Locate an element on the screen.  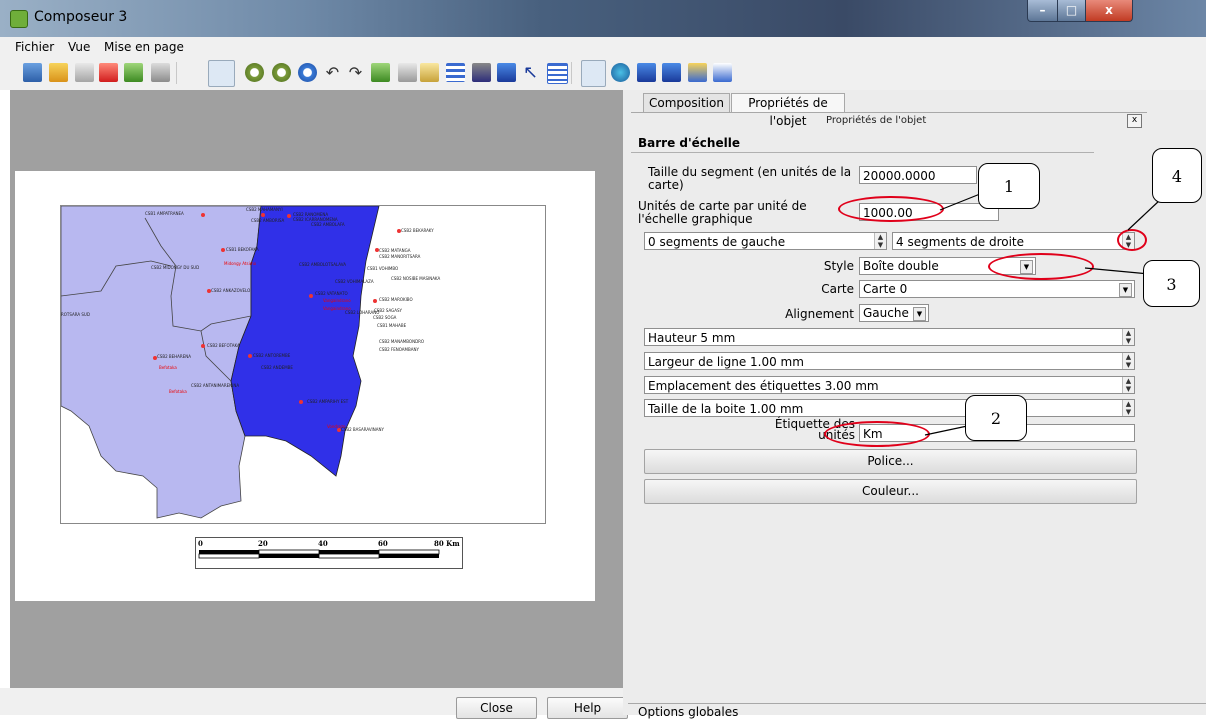
callout-4: 4 is located at coordinates (1177, 175).